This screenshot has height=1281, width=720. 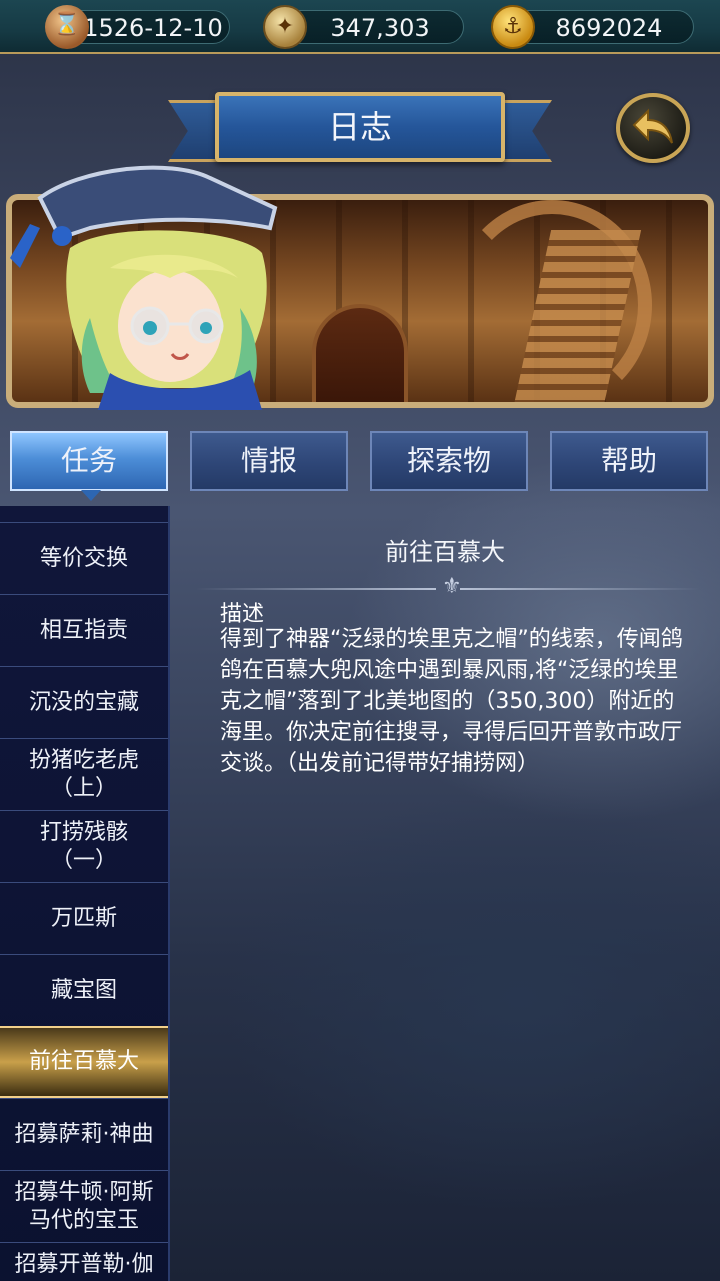 What do you see at coordinates (316, 589) in the screenshot?
I see `divider-line-left` at bounding box center [316, 589].